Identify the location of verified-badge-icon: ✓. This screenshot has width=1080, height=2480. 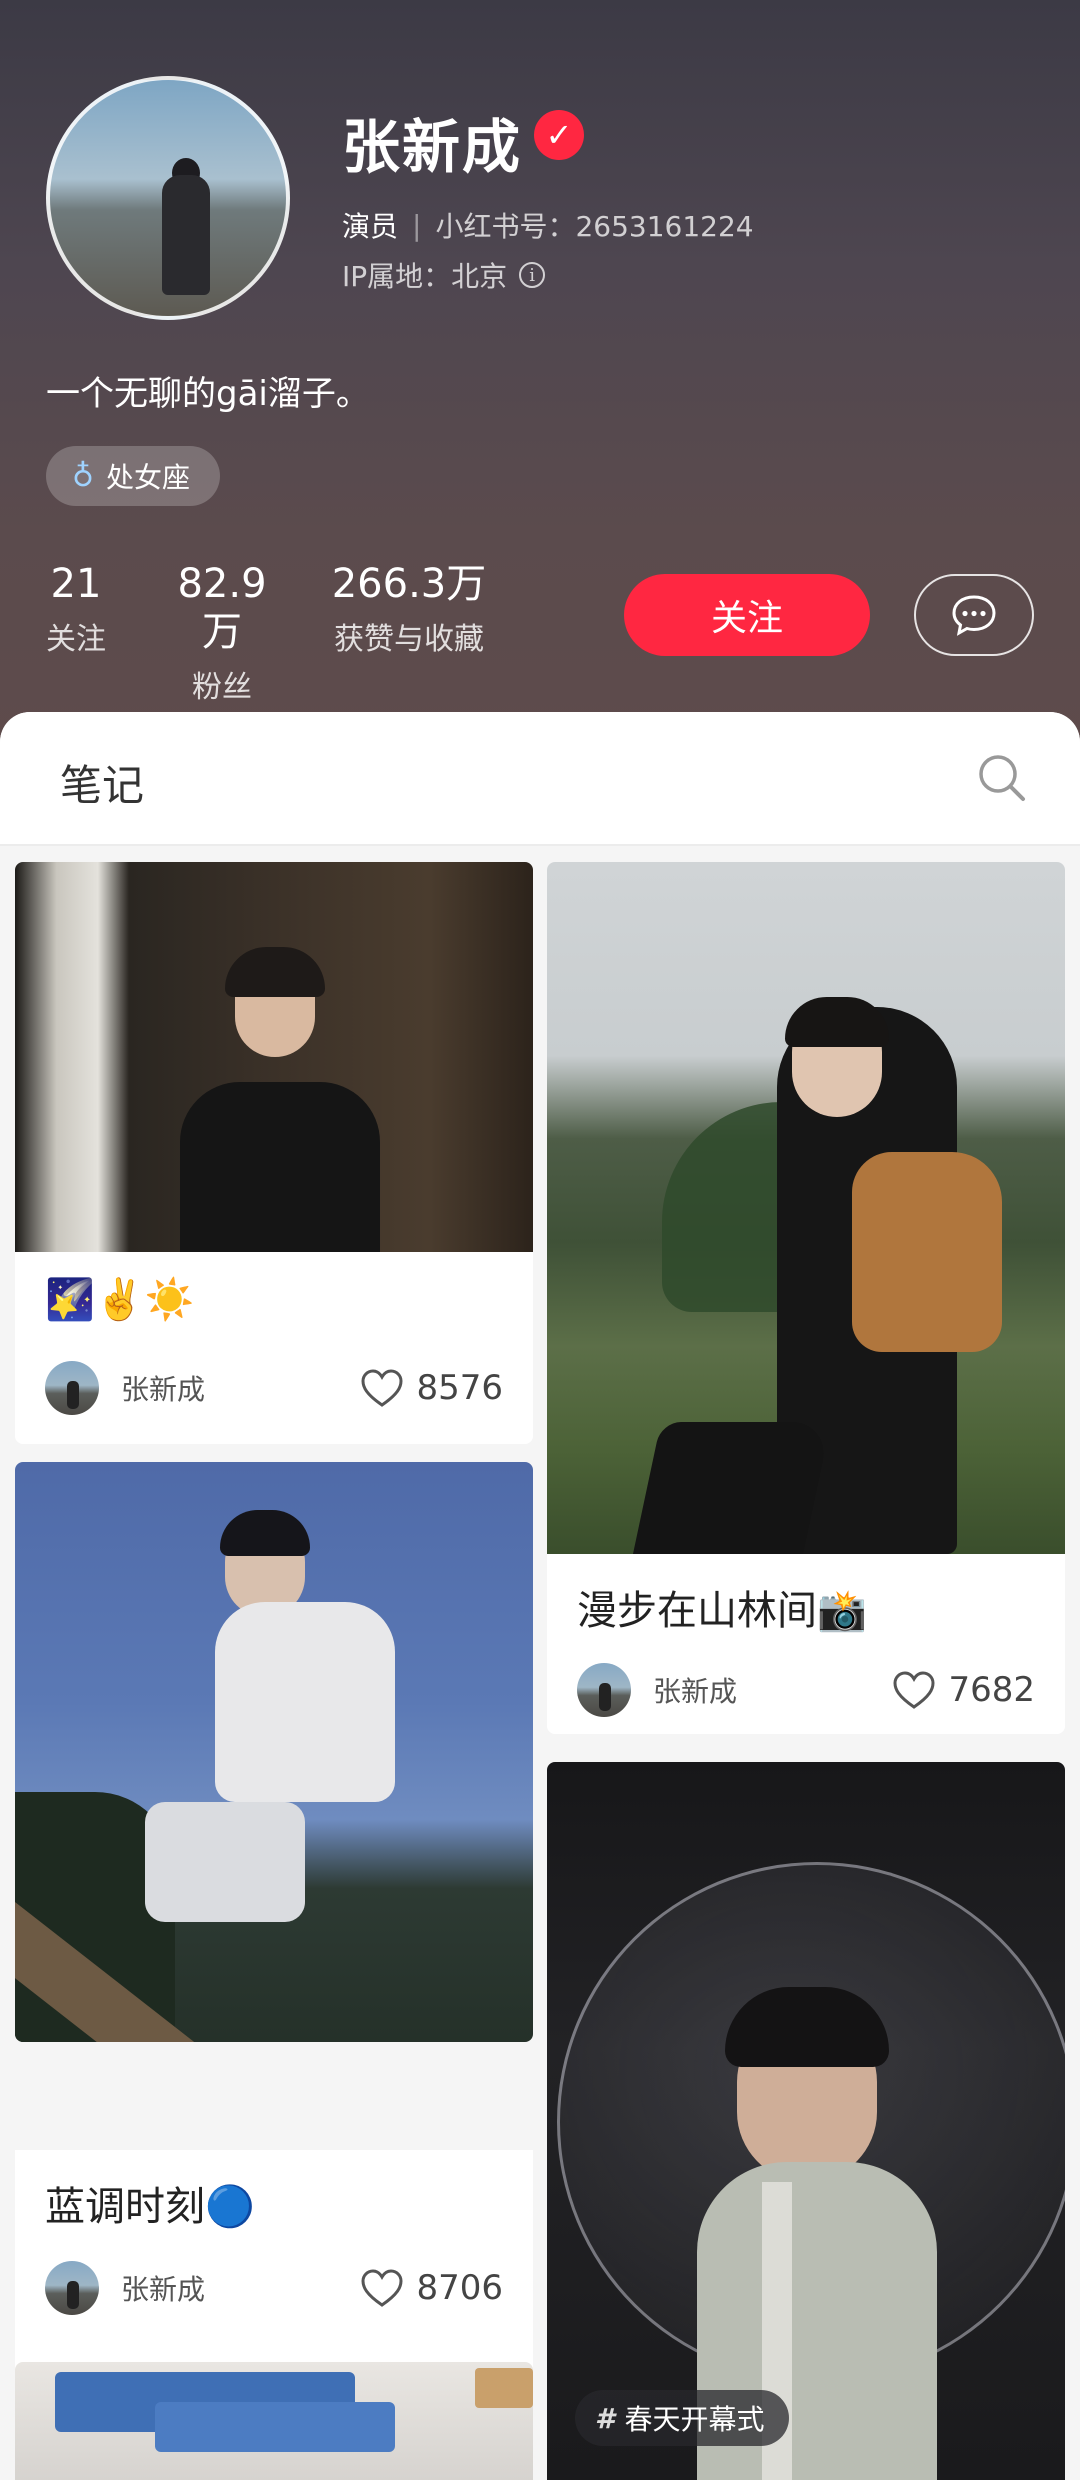
(559, 135).